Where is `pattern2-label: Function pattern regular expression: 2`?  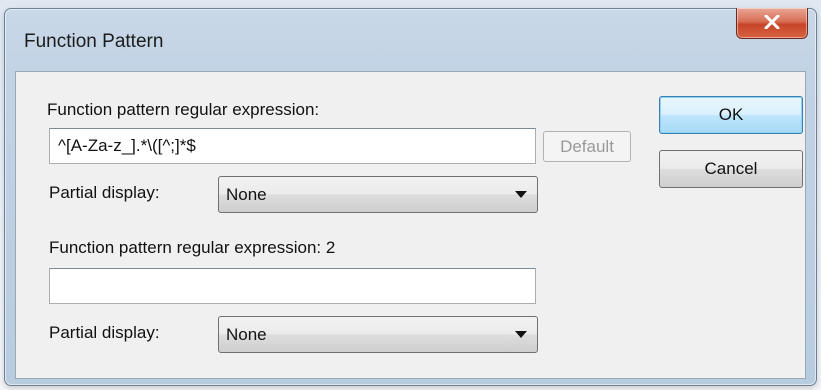 pattern2-label: Function pattern regular expression: 2 is located at coordinates (192, 247).